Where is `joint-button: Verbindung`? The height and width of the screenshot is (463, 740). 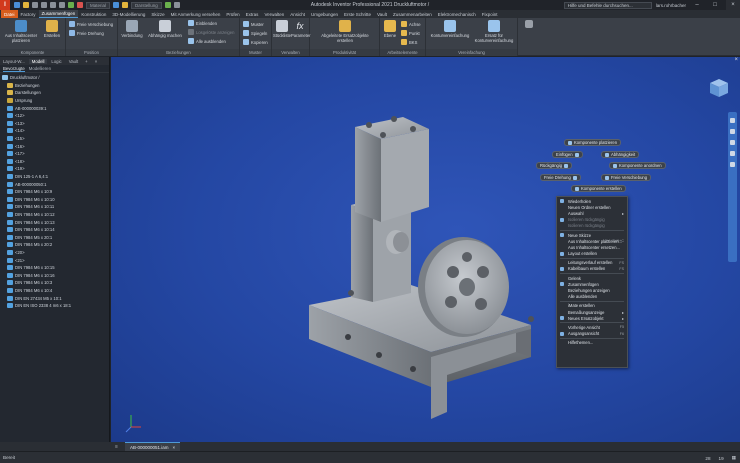
joint-button: Verbindung is located at coordinates (132, 29).